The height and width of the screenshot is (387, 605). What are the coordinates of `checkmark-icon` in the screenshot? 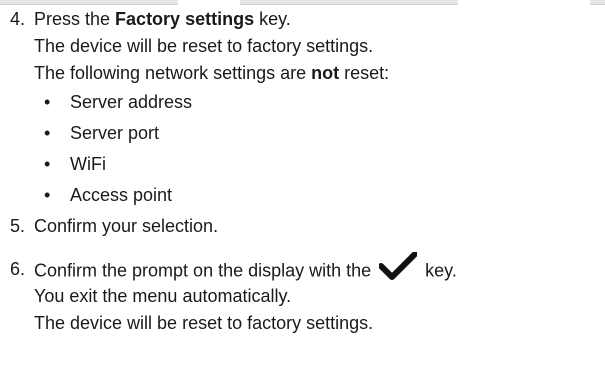 It's located at (398, 268).